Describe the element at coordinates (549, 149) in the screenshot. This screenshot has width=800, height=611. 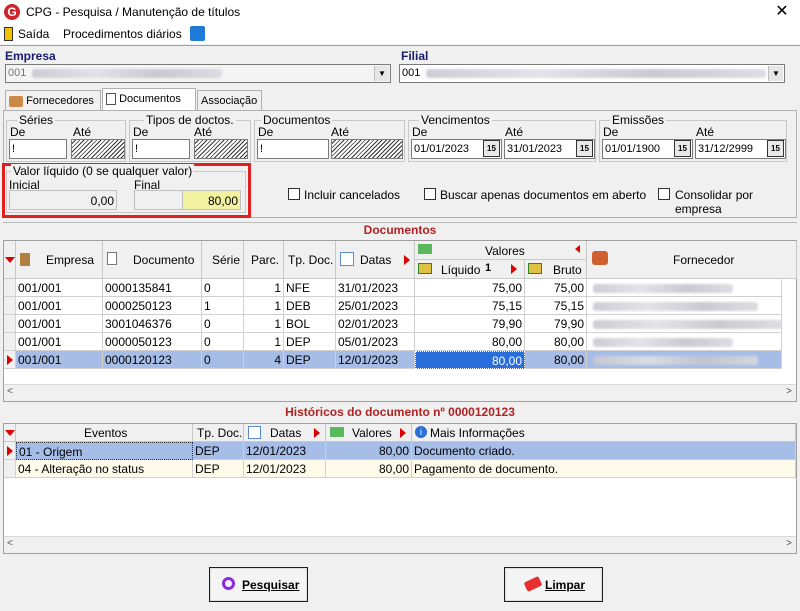
I see `vencimento-ate-input: 31/01/2023 15` at that location.